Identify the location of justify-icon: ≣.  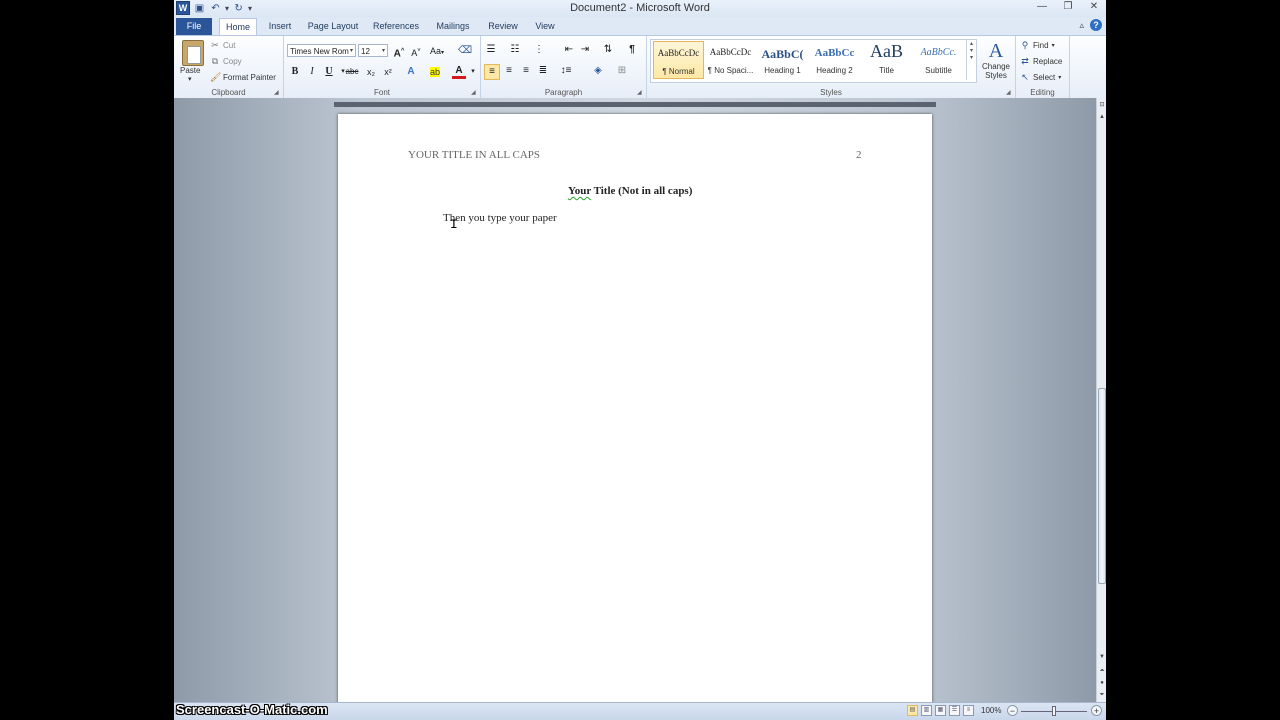
(543, 71).